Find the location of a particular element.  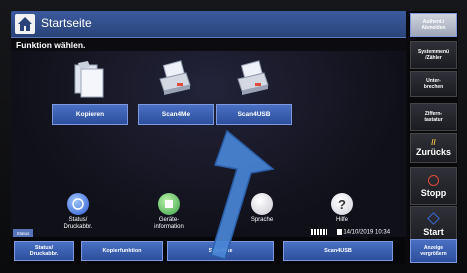

status-shortcut: Status/ Druckabbr. is located at coordinates (78, 212).